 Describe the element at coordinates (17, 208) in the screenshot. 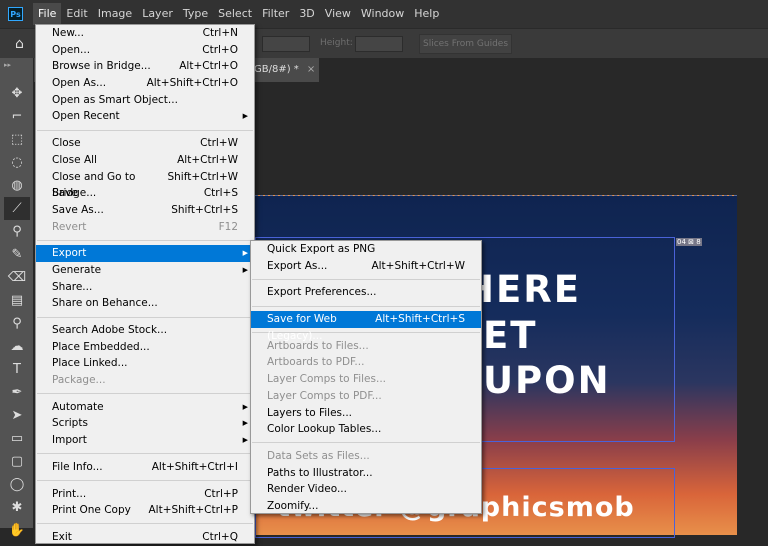

I see `slice-tool-icon: ⟋` at that location.